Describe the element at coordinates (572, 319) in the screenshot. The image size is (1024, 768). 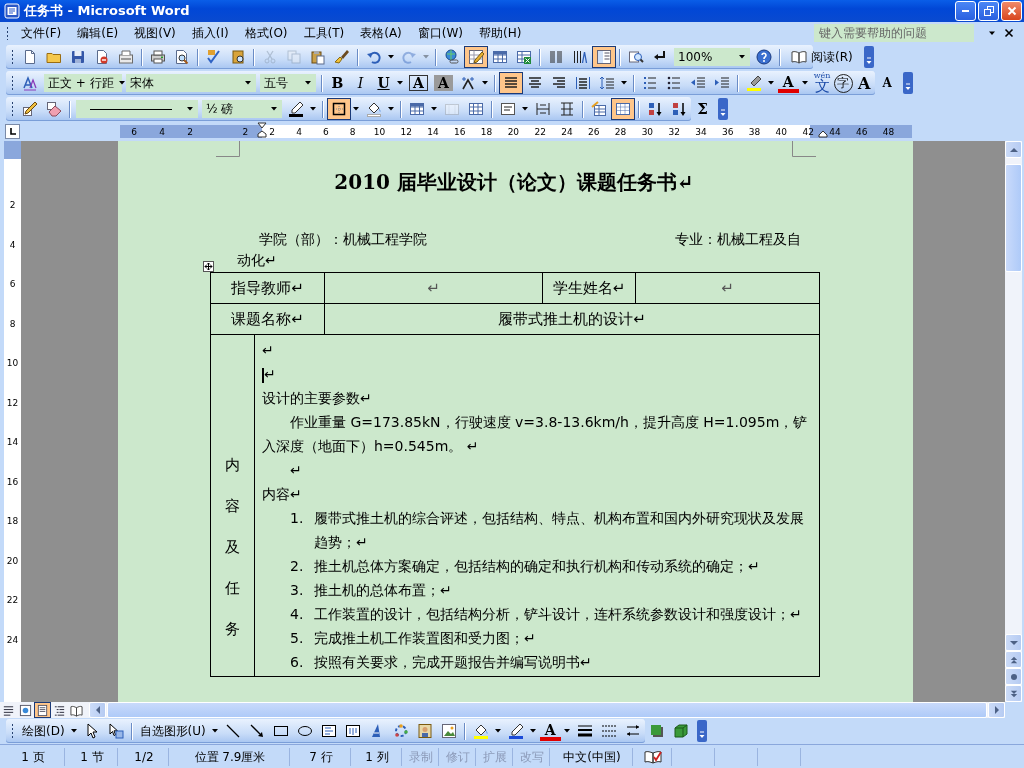
I see `table-cell: 履带式推土机的设计↵` at that location.